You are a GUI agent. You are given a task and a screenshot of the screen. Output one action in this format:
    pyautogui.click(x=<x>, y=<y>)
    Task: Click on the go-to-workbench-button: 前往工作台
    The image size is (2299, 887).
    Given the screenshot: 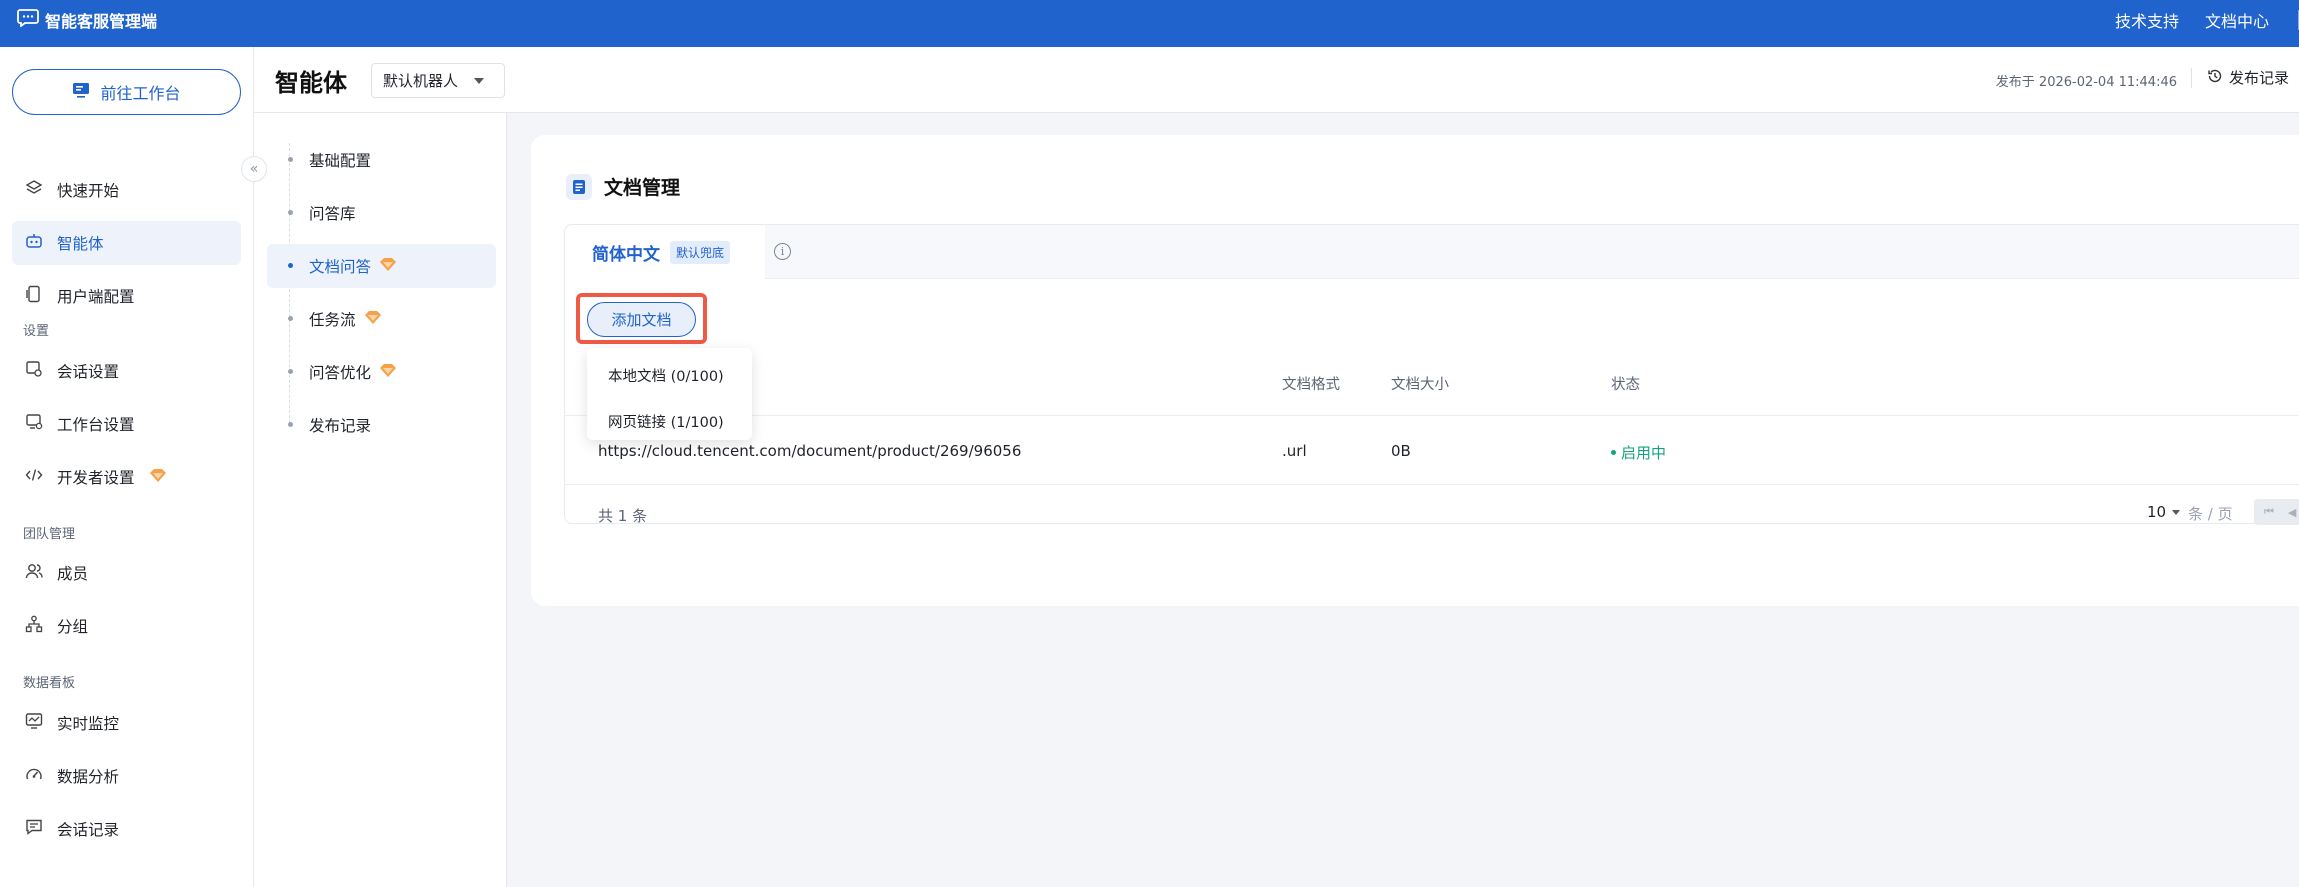 What is the action you would take?
    pyautogui.click(x=126, y=92)
    